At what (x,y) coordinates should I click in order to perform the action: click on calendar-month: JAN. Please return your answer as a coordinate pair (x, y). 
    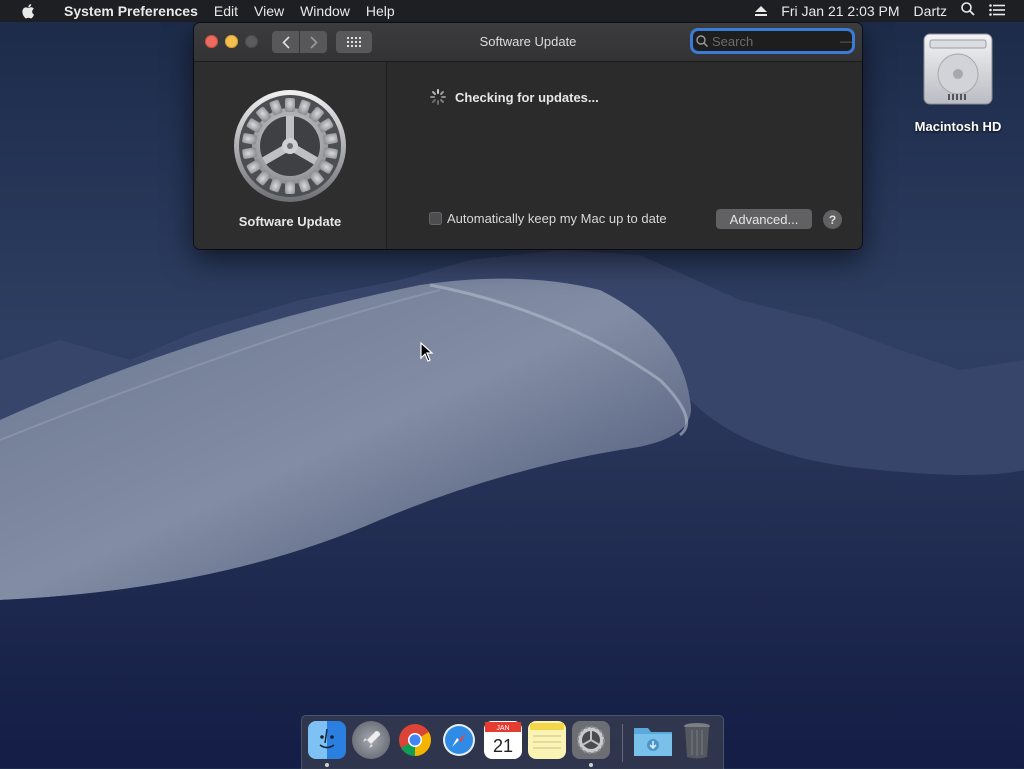
    Looking at the image, I should click on (502, 728).